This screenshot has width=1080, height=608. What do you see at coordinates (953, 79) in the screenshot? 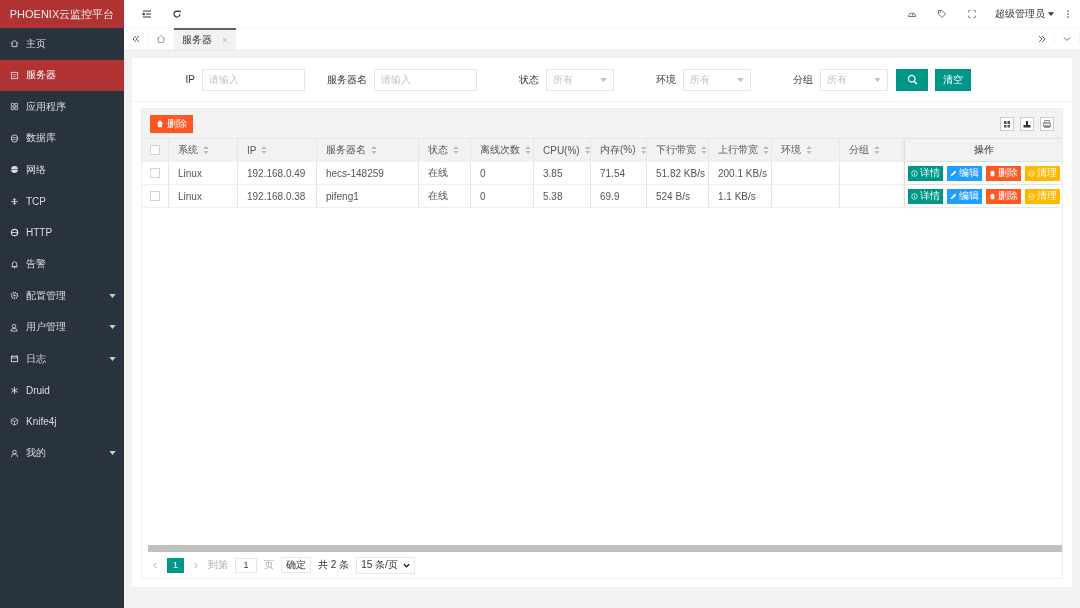
I see `clear-button: 清空` at bounding box center [953, 79].